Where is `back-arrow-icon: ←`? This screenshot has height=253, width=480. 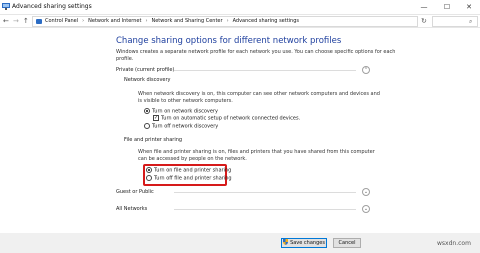 back-arrow-icon: ← is located at coordinates (6, 21).